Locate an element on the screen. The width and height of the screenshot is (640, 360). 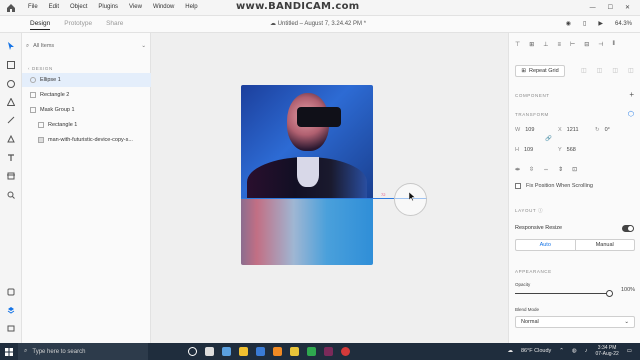
height-field: H 109 is located at coordinates (524, 150).